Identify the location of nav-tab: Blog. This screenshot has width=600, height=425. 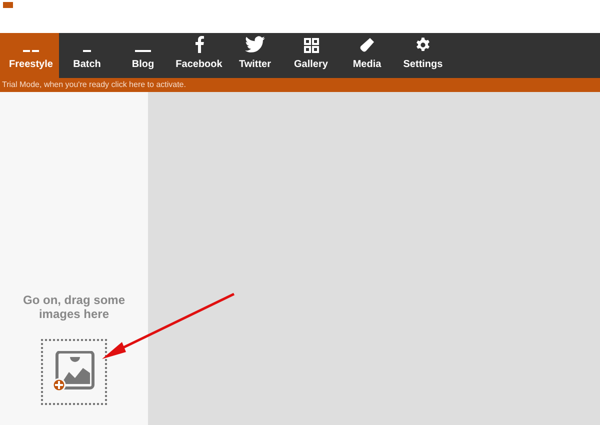
(143, 55).